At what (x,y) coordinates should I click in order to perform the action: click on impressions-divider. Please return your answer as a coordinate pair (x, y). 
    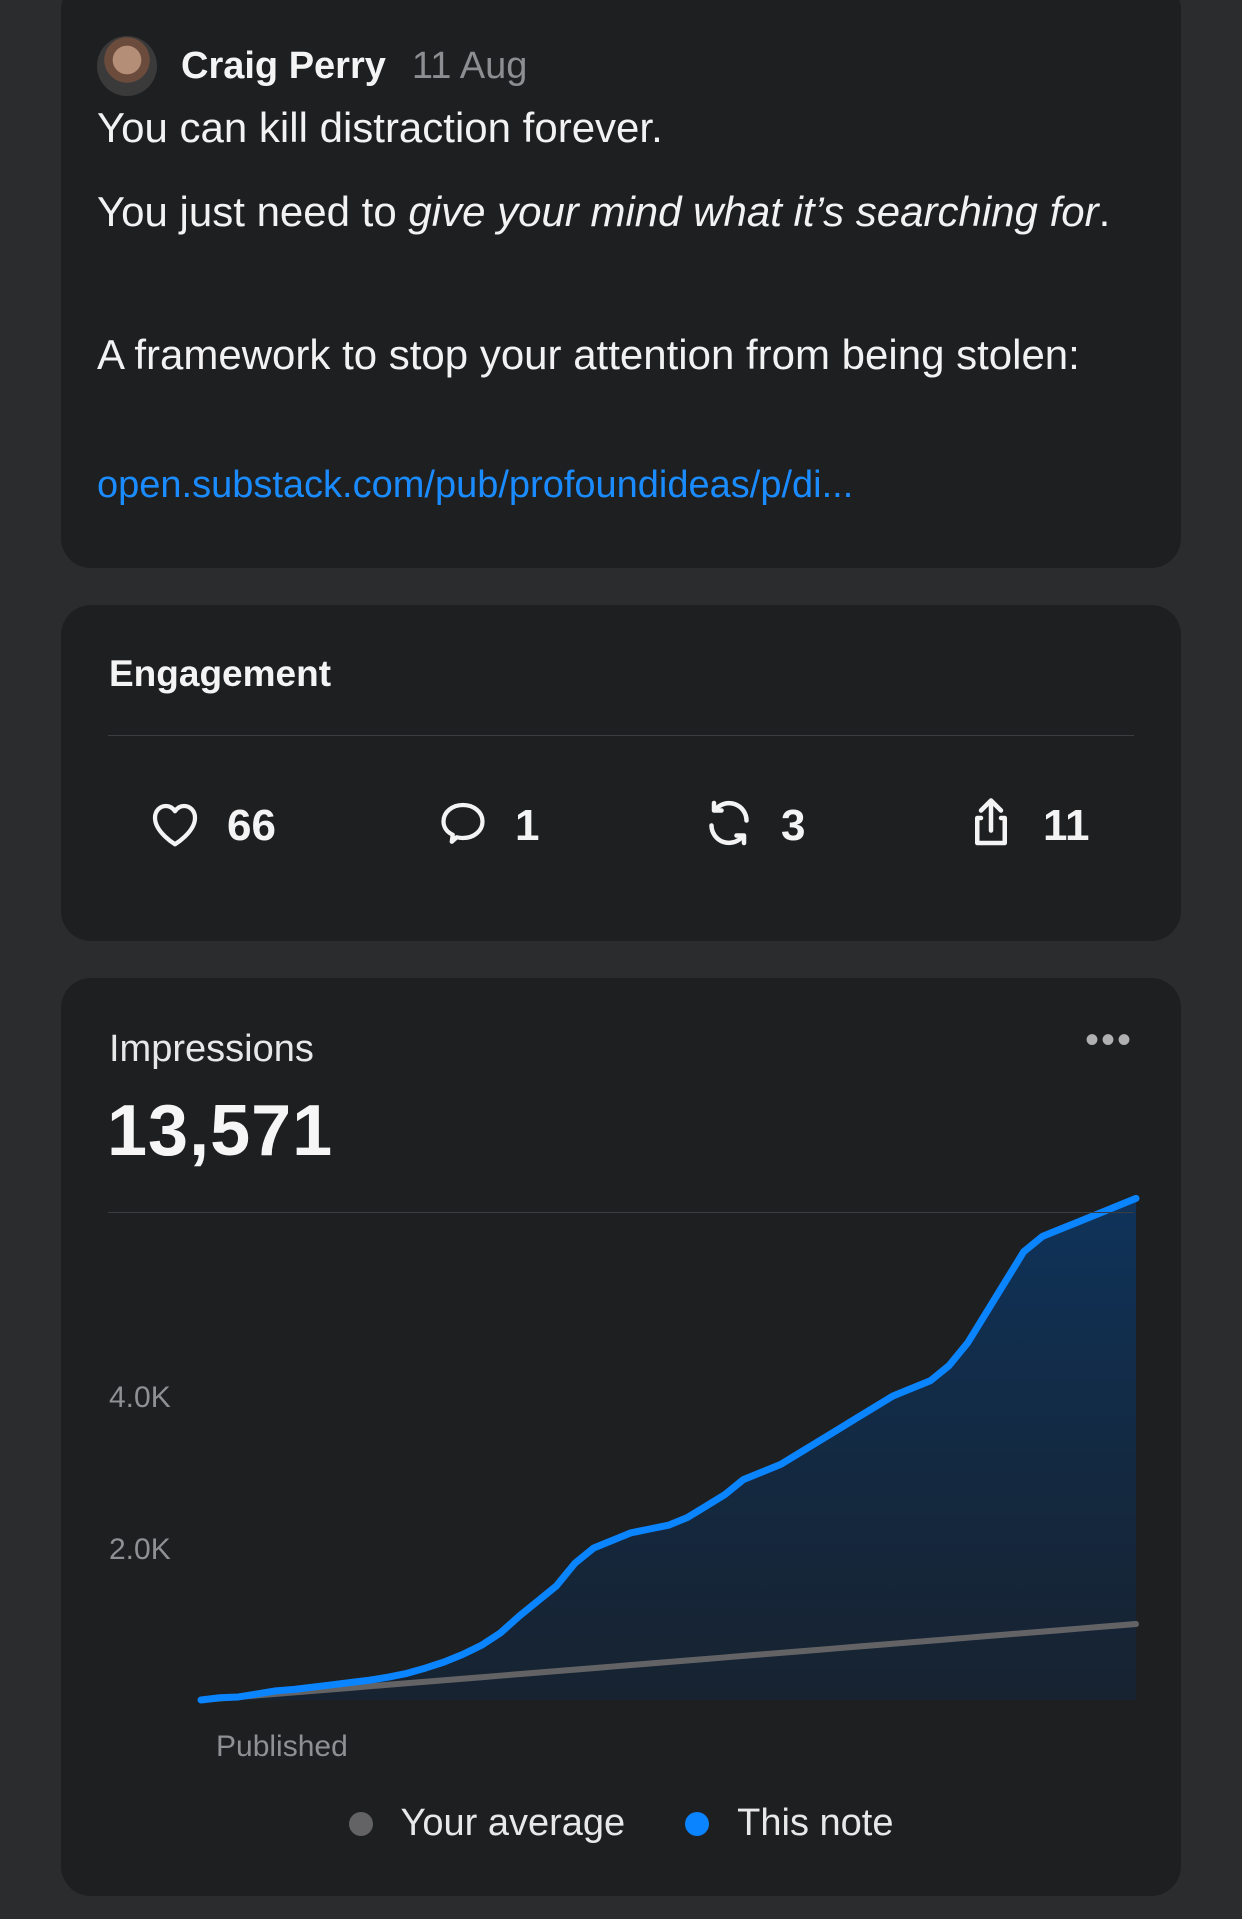
    Looking at the image, I should click on (621, 1212).